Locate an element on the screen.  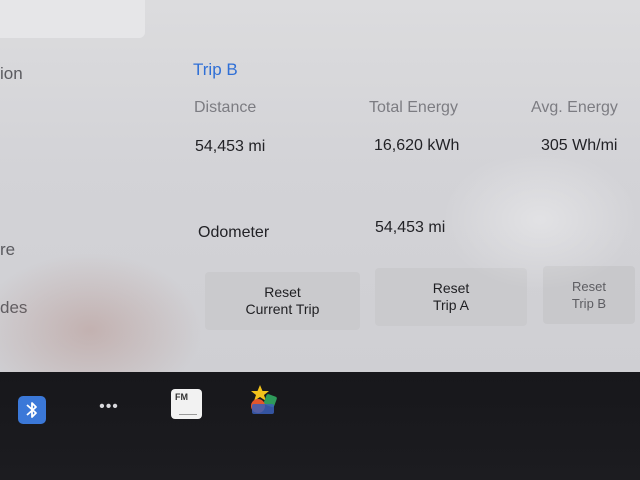
fm-label: FM is located at coordinates (181, 397).